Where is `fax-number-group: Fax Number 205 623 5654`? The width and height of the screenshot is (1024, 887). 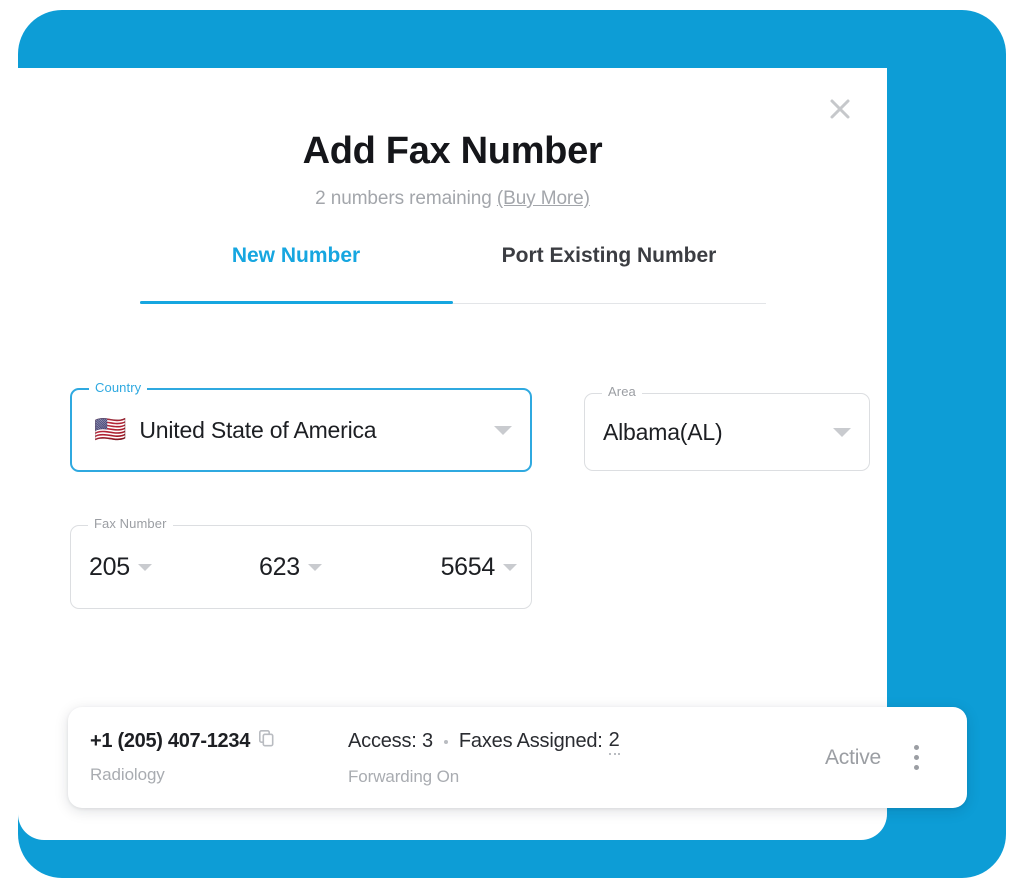
fax-number-group: Fax Number 205 623 5654 is located at coordinates (301, 563).